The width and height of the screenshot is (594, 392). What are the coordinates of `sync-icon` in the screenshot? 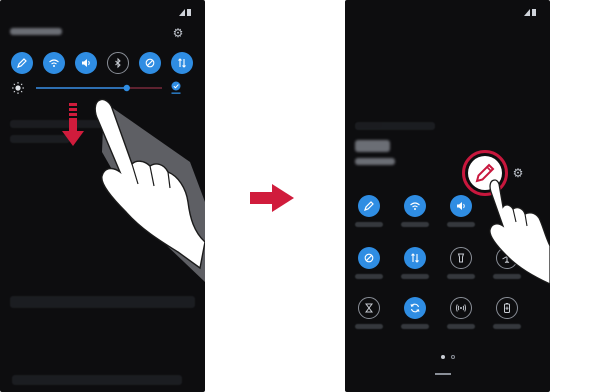 It's located at (415, 308).